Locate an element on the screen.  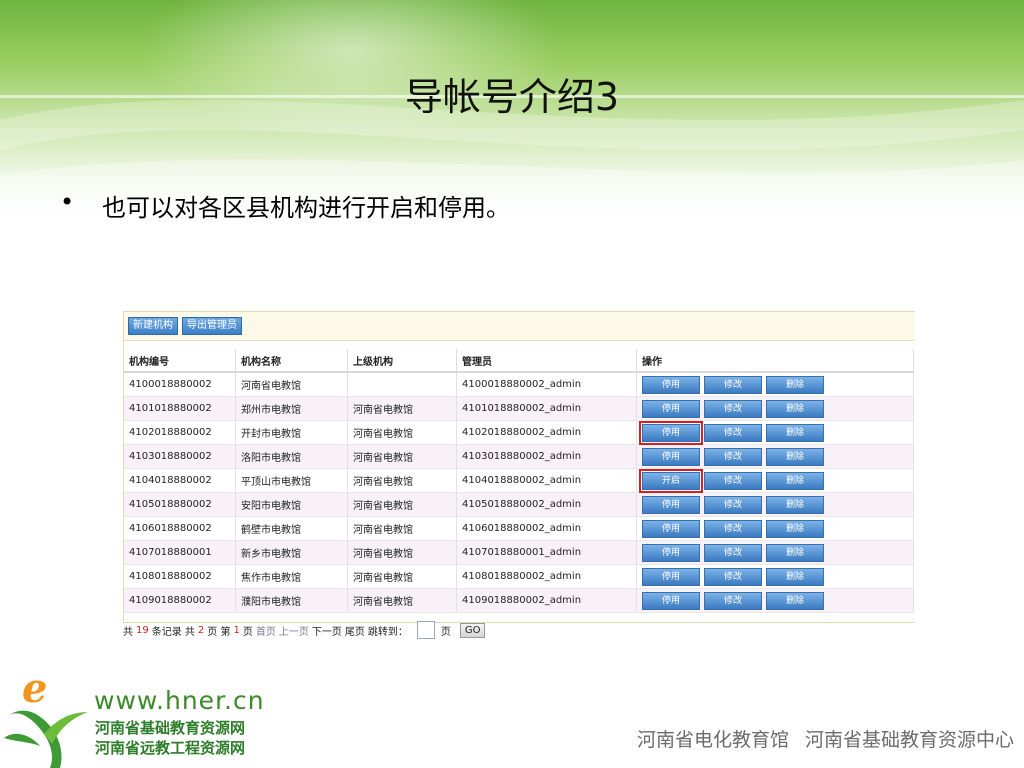
current-page: 1 is located at coordinates (236, 630).